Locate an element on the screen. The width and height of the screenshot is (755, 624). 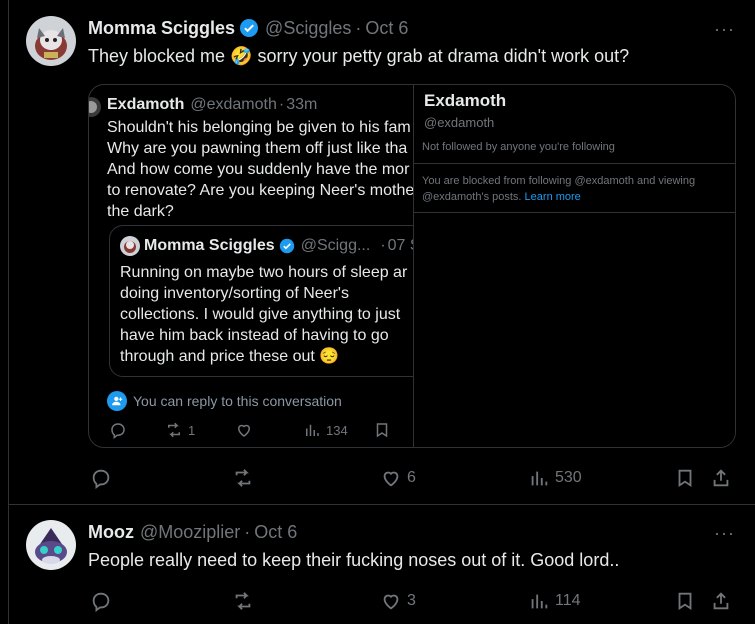
quoted-tweet-header: Exdamoth @exdamoth · 33m is located at coordinates (212, 105).